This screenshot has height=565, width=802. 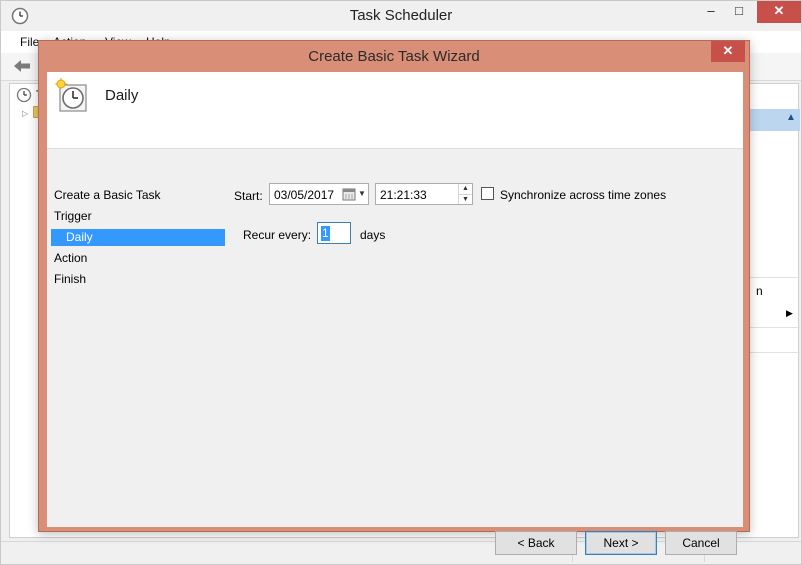 I want to click on start-time-spinner: 21:21:33 ▲ ▼, so click(x=424, y=194).